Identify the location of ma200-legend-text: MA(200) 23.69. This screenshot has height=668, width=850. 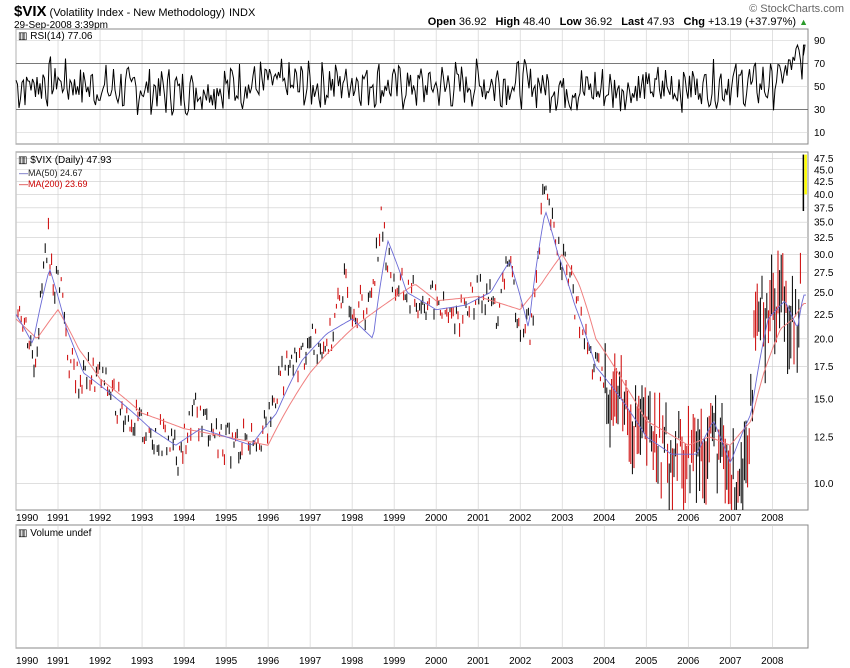
(58, 184).